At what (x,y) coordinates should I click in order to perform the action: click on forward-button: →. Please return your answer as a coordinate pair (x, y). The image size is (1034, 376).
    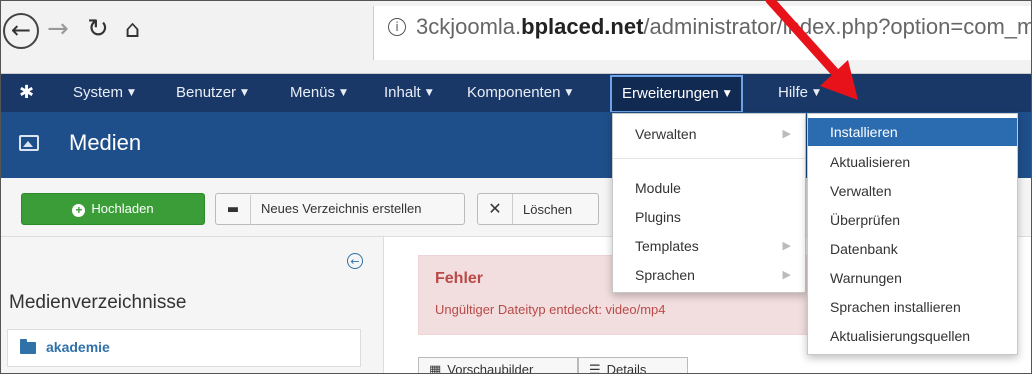
    Looking at the image, I should click on (58, 29).